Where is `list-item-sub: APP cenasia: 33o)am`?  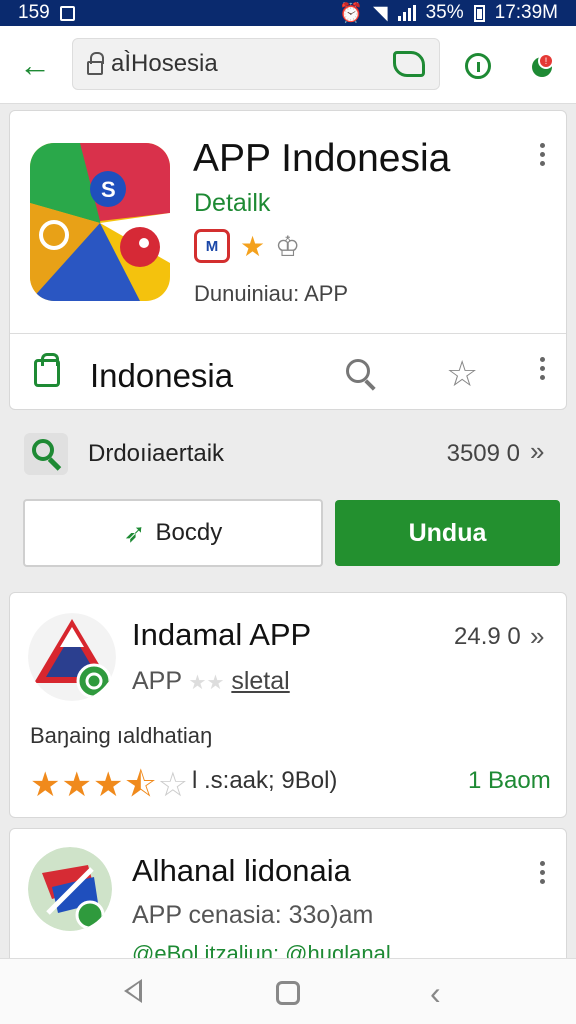
list-item-sub: APP cenasia: 33o)am is located at coordinates (253, 915).